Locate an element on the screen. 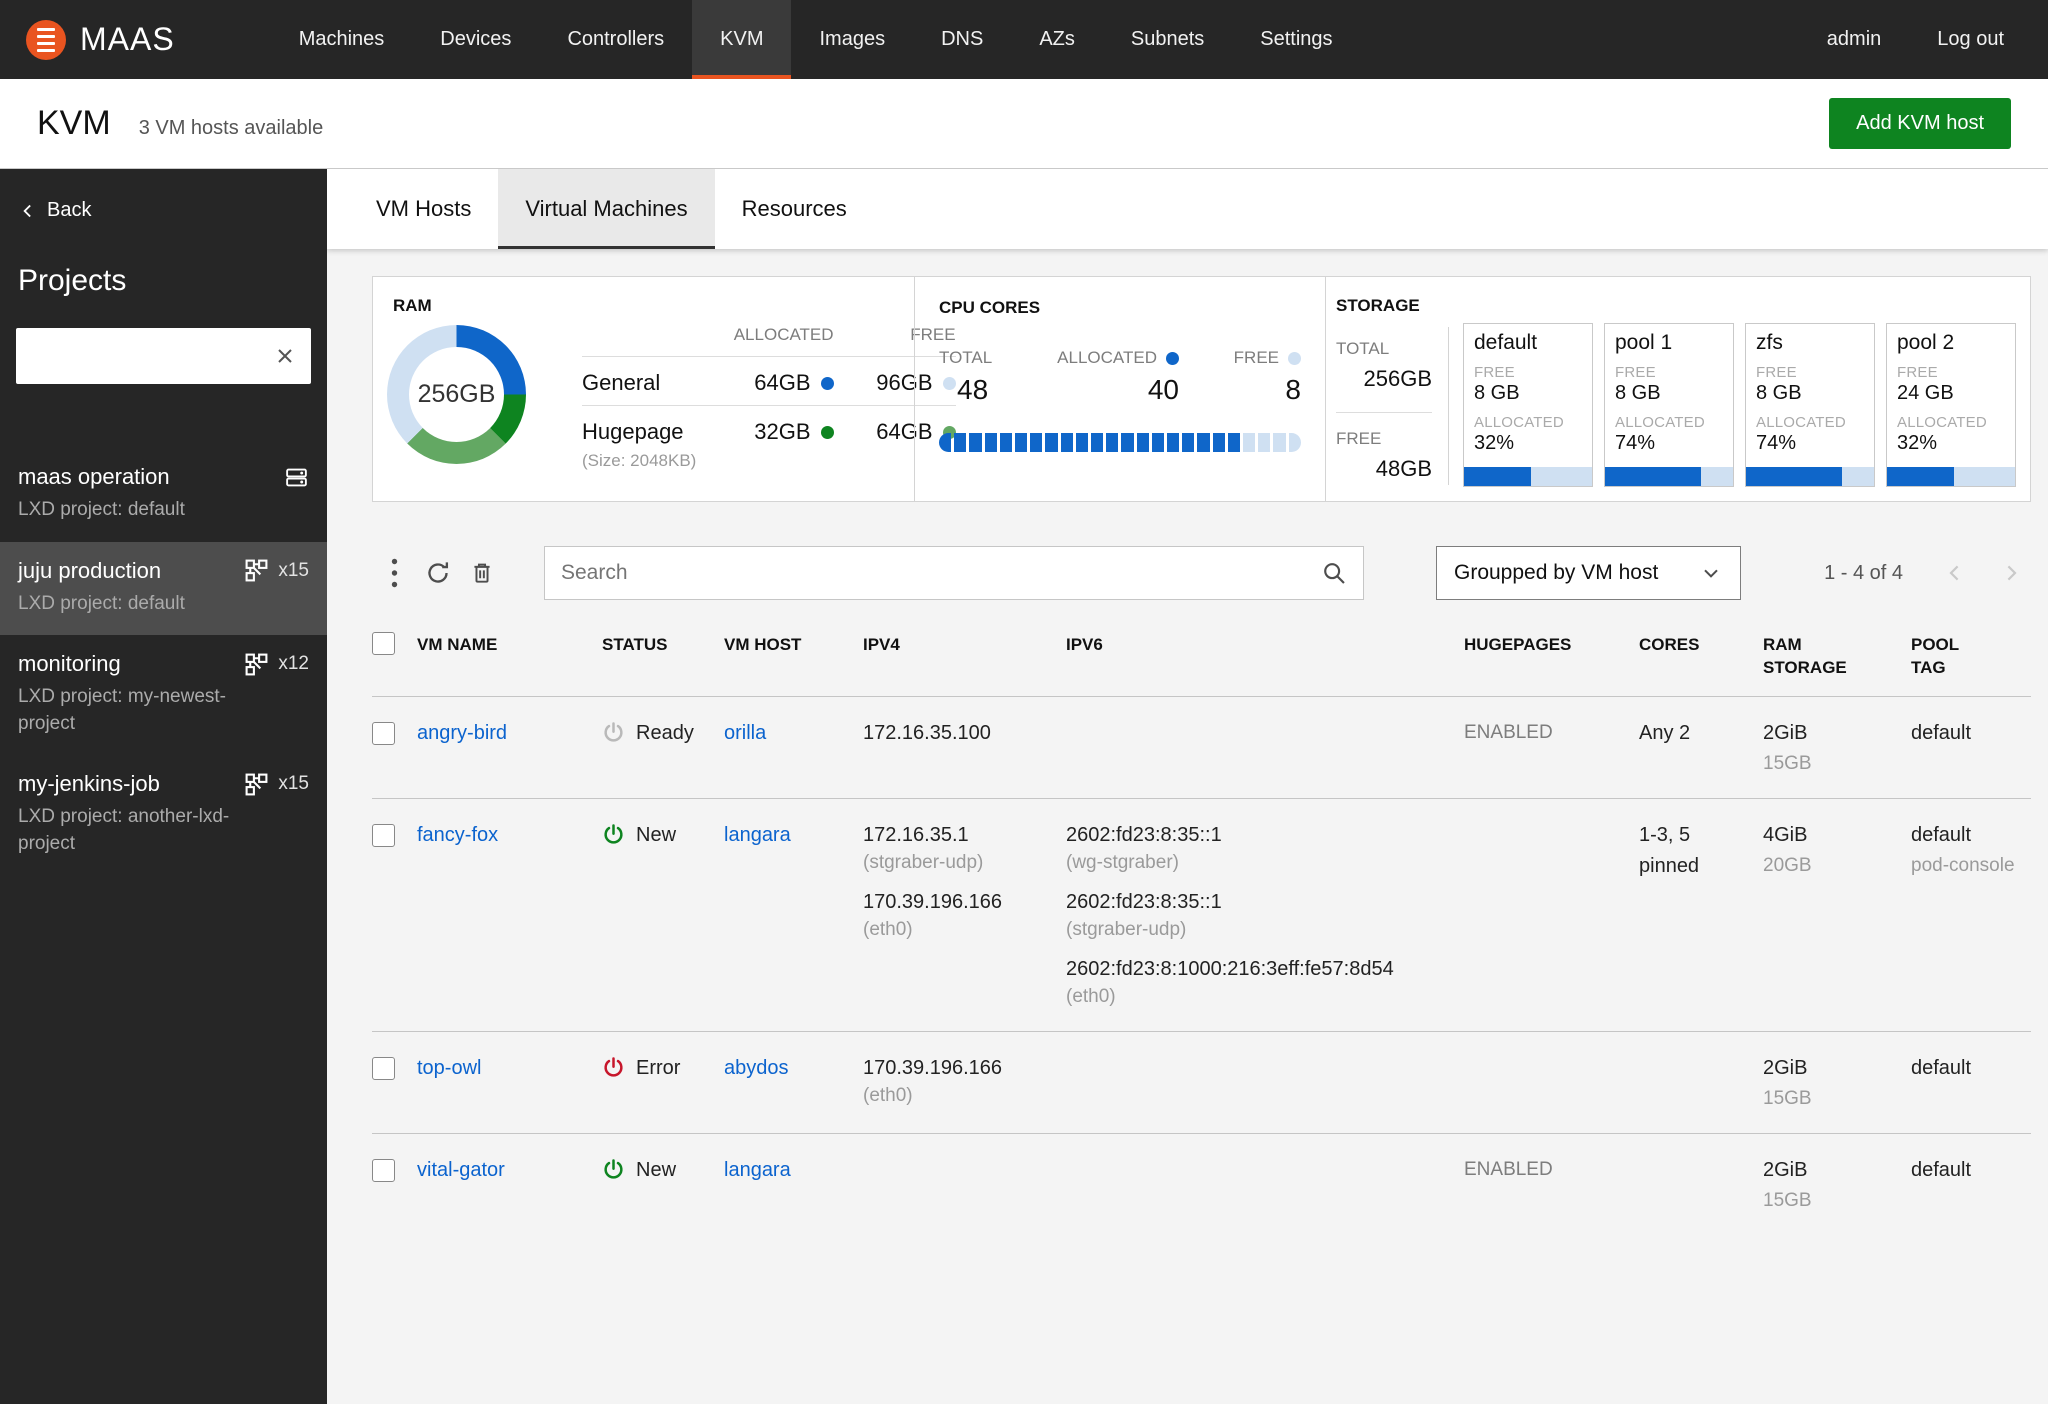  vm-host-cell: abydos is located at coordinates (793, 1083).